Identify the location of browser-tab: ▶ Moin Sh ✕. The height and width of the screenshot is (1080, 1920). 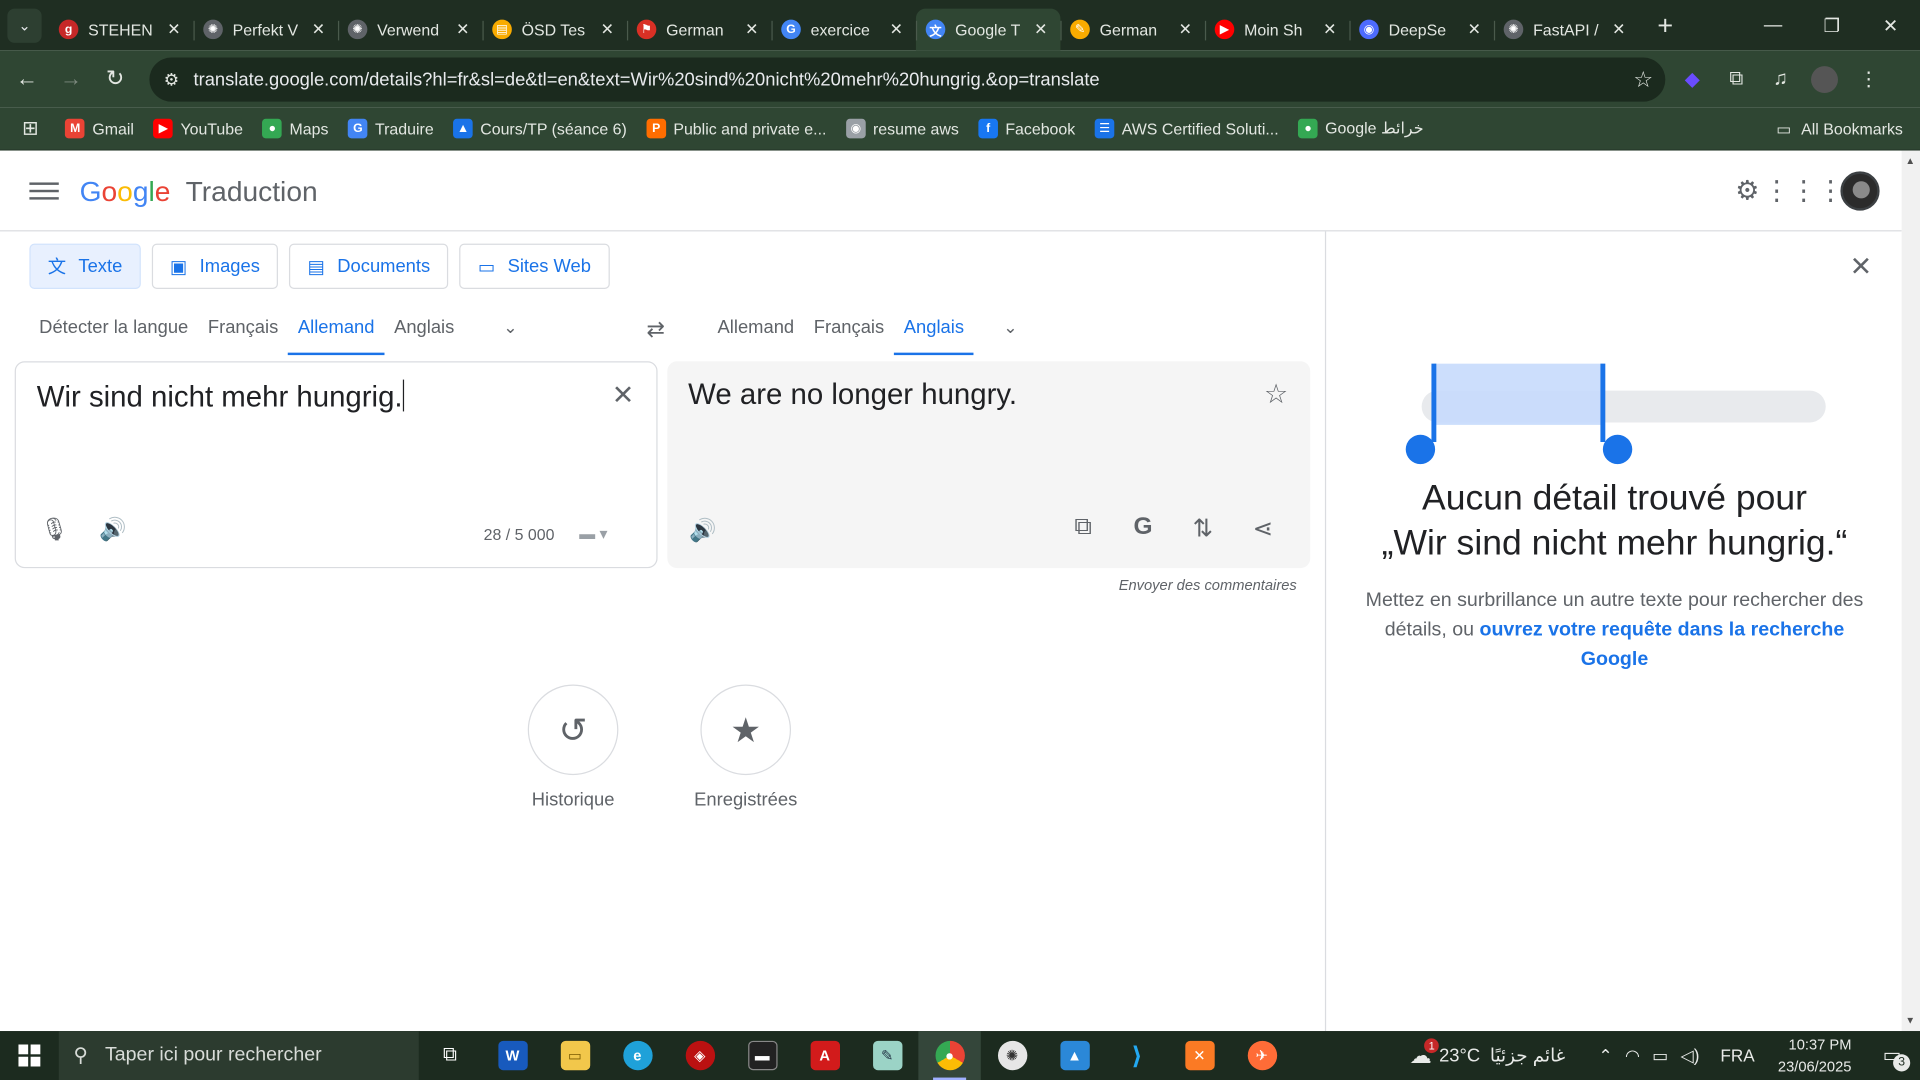
(1276, 30).